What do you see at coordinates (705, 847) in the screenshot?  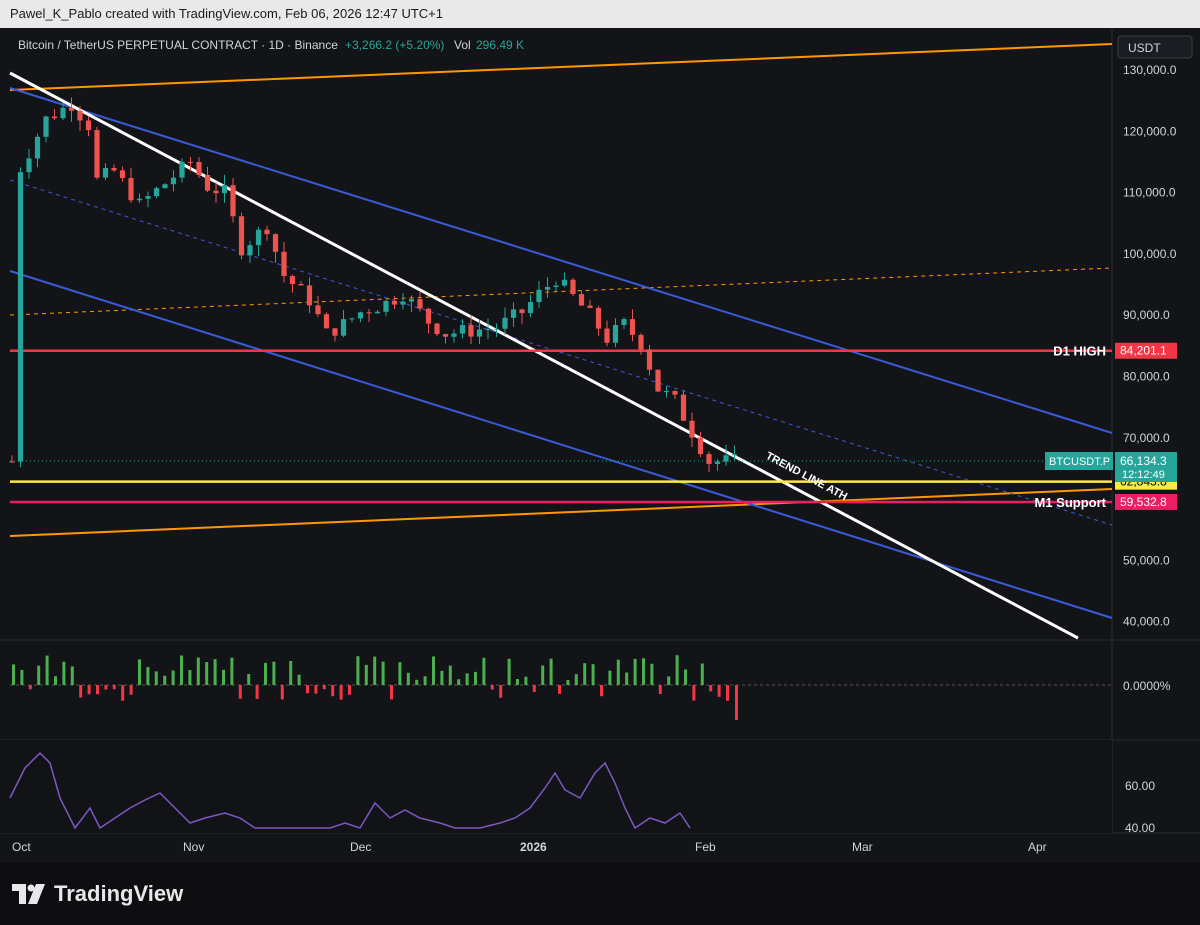 I see `time-tick-label: Feb` at bounding box center [705, 847].